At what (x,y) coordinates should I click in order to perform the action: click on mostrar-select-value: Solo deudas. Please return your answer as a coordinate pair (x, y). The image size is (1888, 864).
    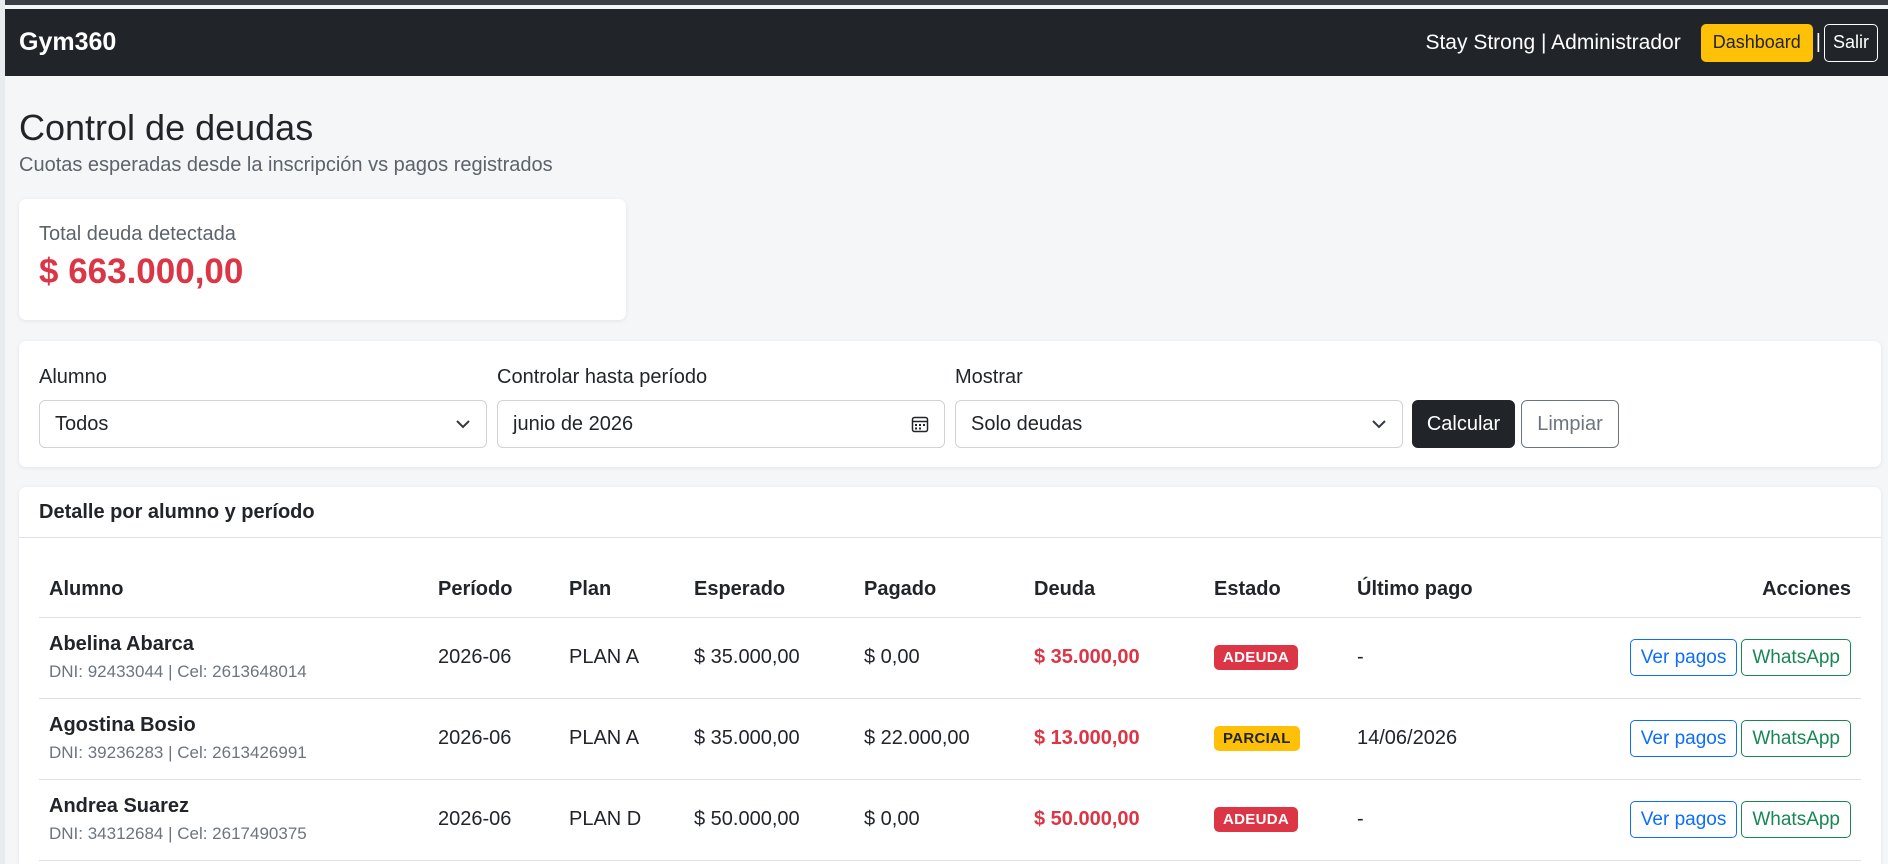
    Looking at the image, I should click on (1027, 423).